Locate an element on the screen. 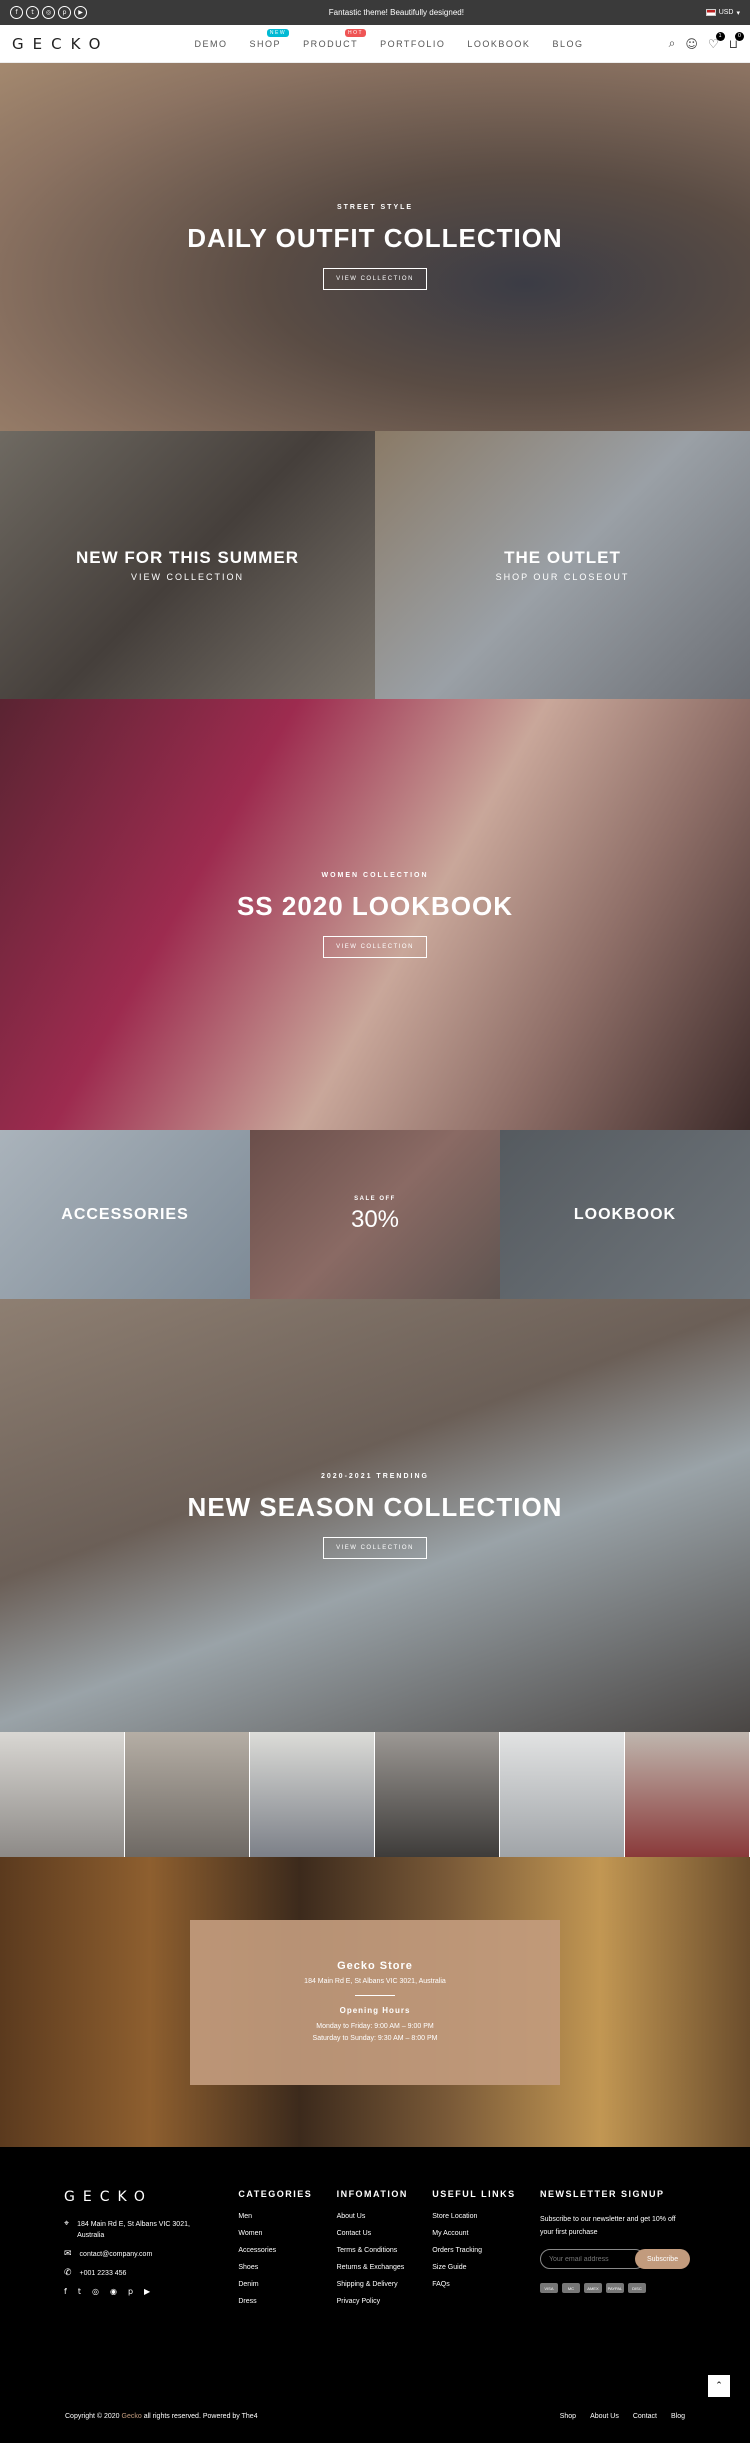  footer-info-link: Returns & Exchanges is located at coordinates (372, 2267).